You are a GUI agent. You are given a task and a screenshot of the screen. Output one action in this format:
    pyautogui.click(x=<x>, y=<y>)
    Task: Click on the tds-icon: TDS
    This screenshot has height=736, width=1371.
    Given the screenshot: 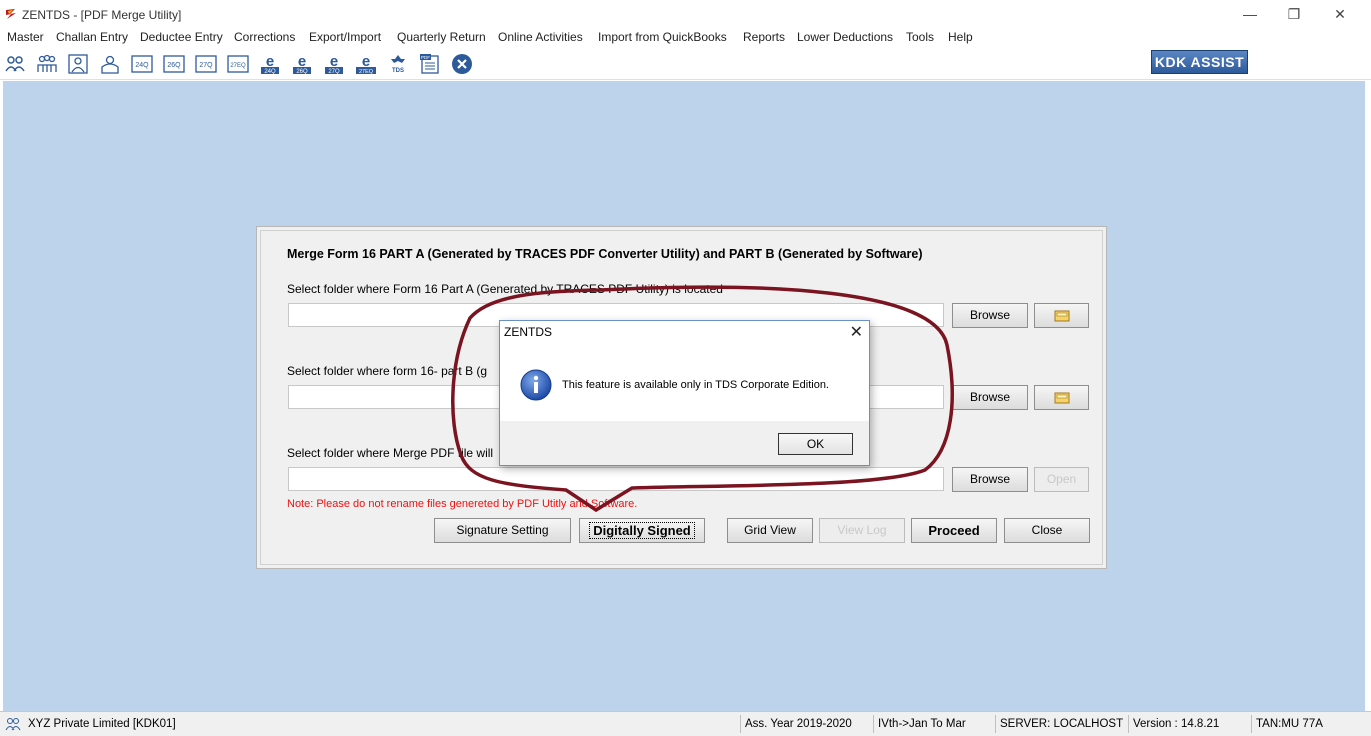 What is the action you would take?
    pyautogui.click(x=398, y=64)
    